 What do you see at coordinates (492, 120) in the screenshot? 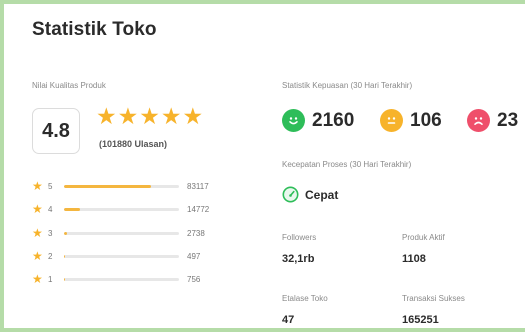
I see `satisfaction-negative: 23` at bounding box center [492, 120].